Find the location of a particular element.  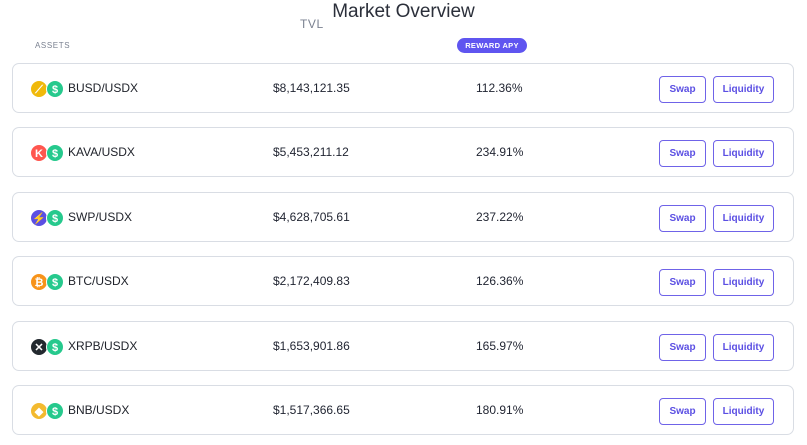

column-header-reward-apy: REWARD APY is located at coordinates (492, 45).